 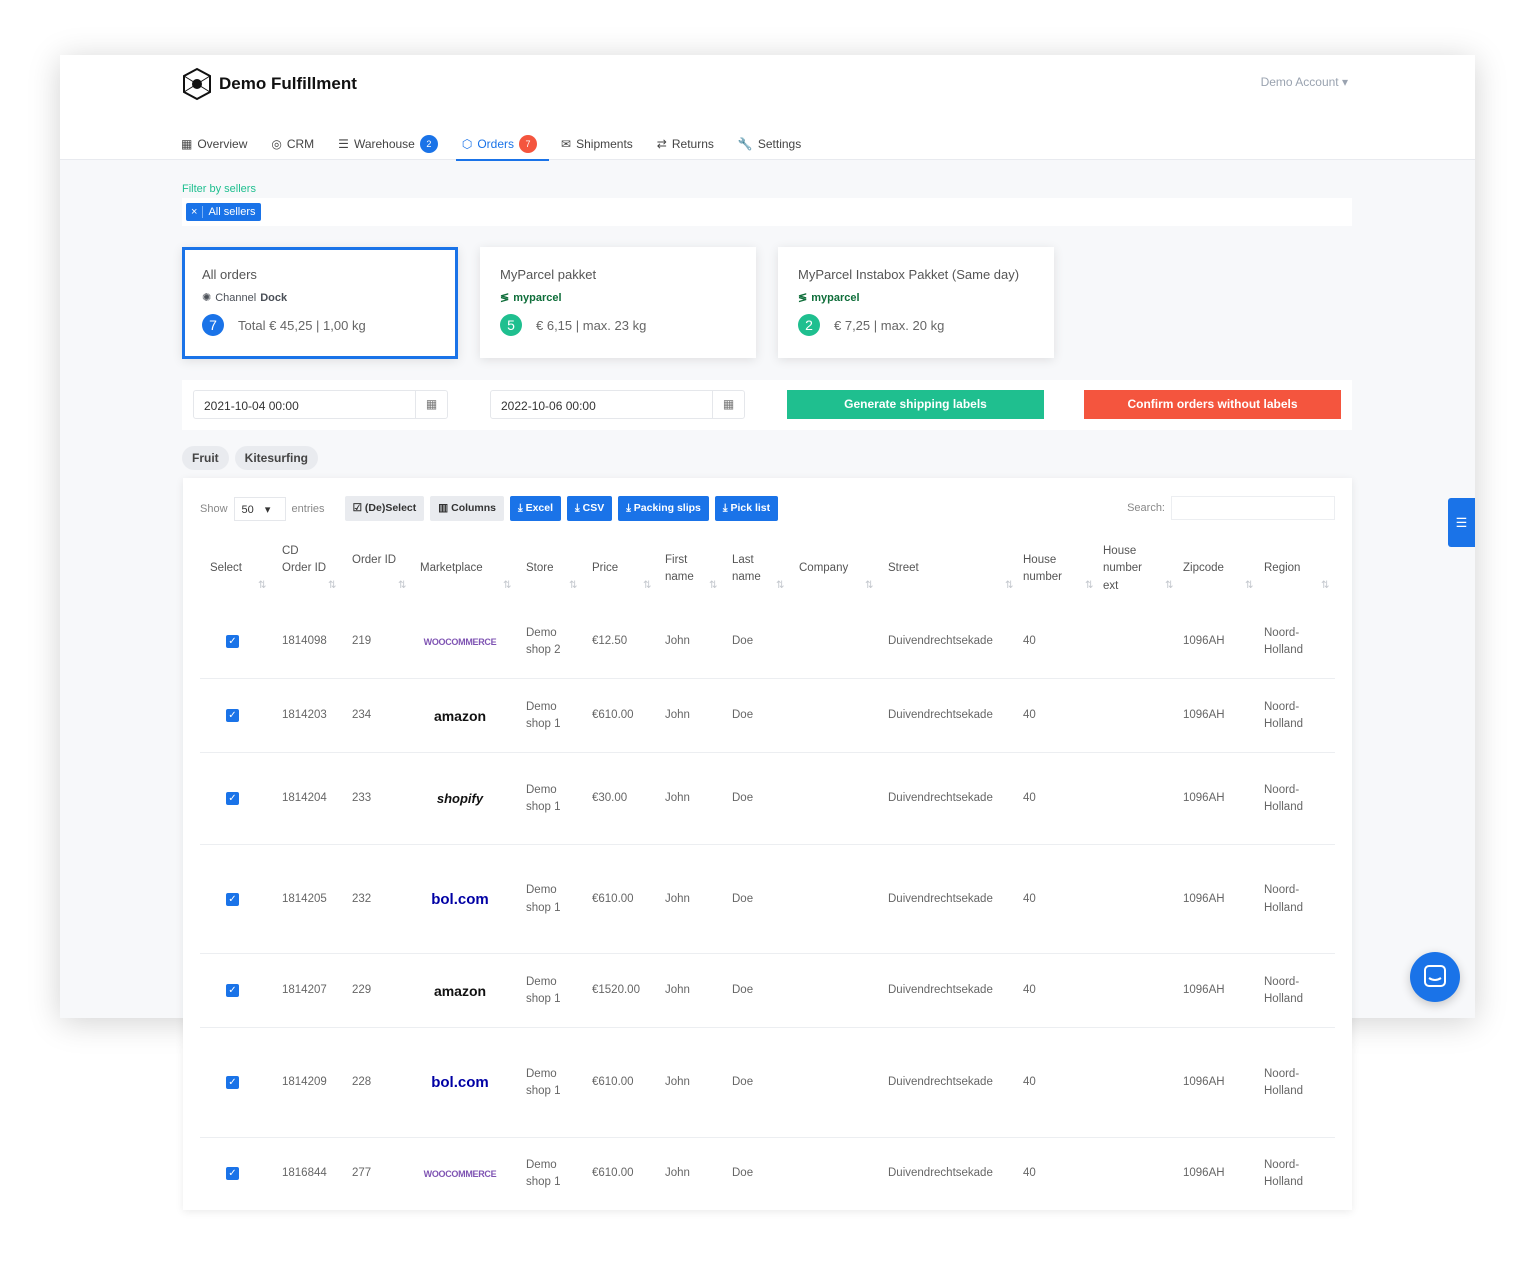 What do you see at coordinates (460, 642) in the screenshot?
I see `marketplace-logo-woocommerce: woocommerce` at bounding box center [460, 642].